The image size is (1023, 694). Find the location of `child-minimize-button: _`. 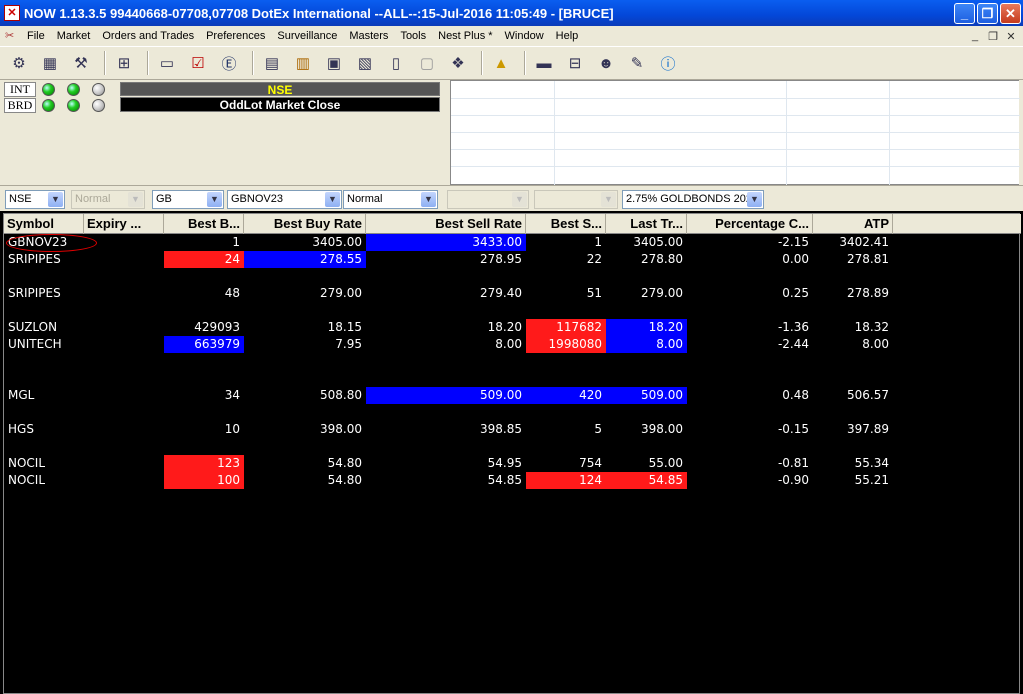

child-minimize-button: _ is located at coordinates (975, 36).